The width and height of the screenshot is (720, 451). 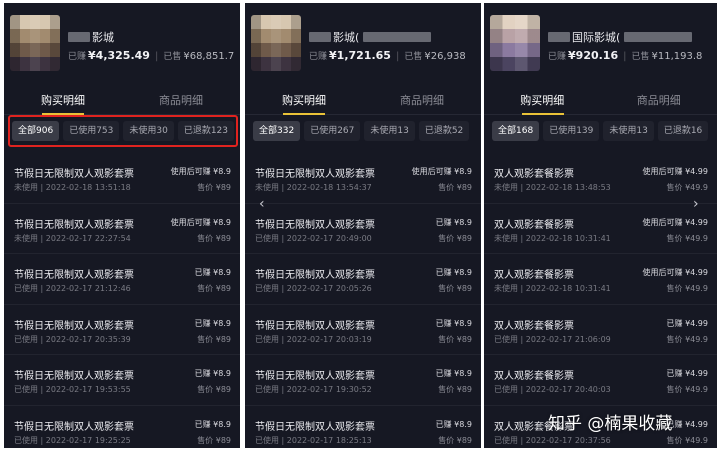 What do you see at coordinates (552, 339) in the screenshot?
I see `order-status-time: 已使用 | 2022-02-17 21:06:09` at bounding box center [552, 339].